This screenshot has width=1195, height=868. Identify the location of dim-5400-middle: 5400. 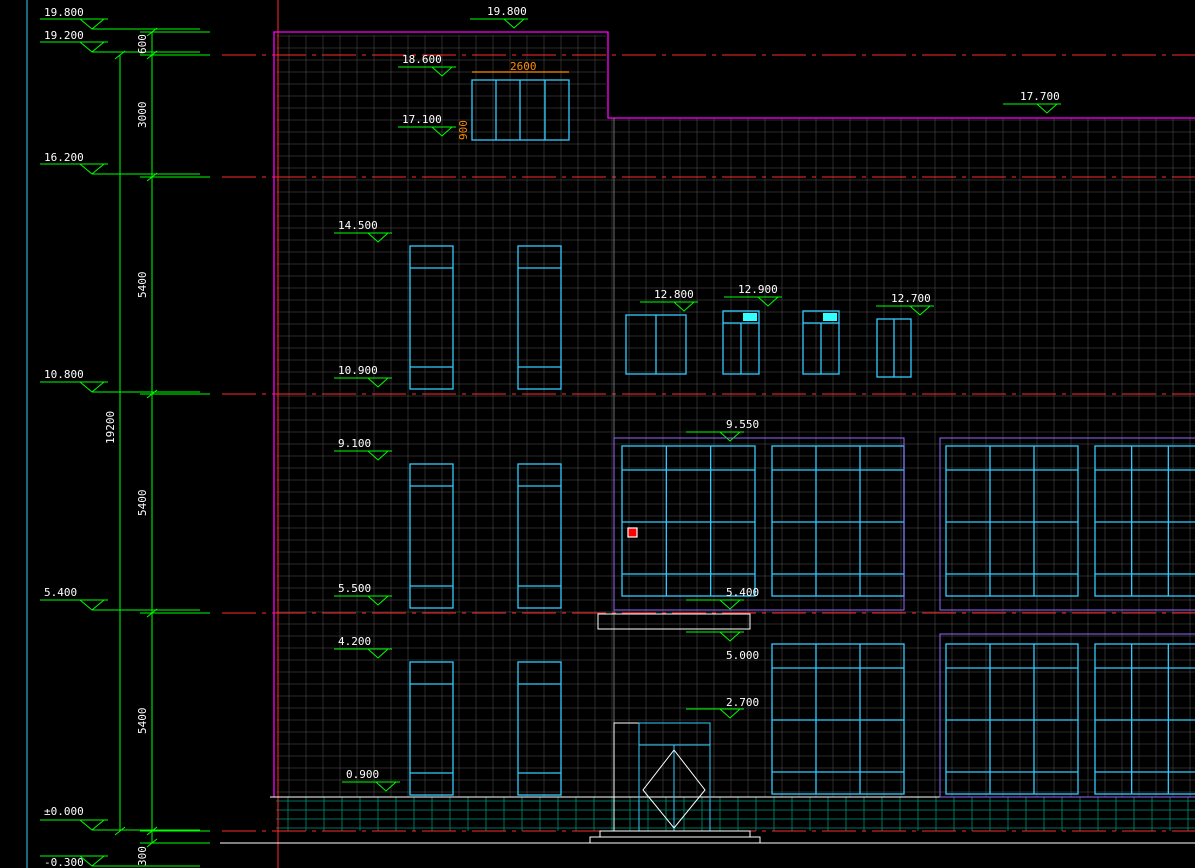
(142, 503).